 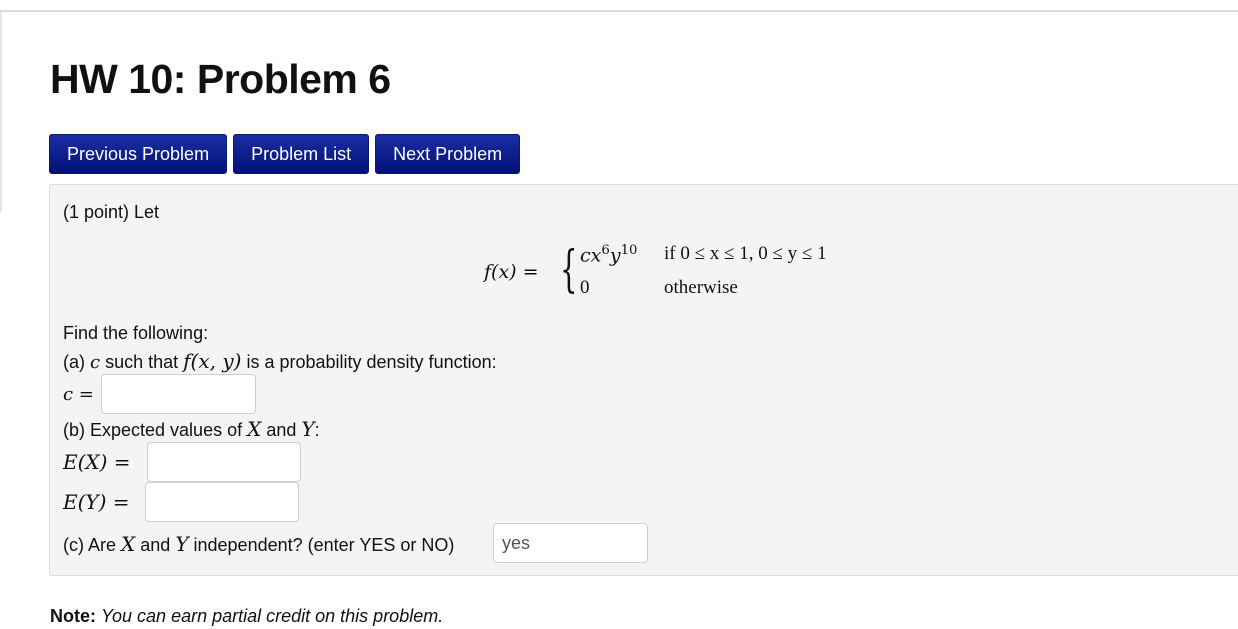 I want to click on find-label: Find the following:, so click(x=136, y=333).